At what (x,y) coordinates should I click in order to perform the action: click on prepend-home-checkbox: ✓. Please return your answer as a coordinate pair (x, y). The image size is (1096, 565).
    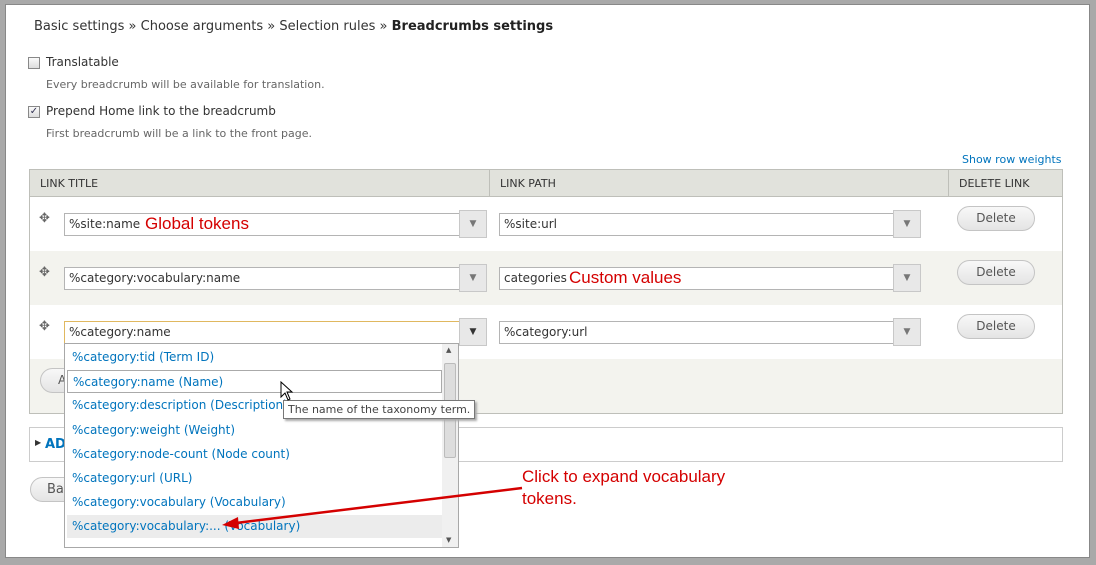
    Looking at the image, I should click on (34, 112).